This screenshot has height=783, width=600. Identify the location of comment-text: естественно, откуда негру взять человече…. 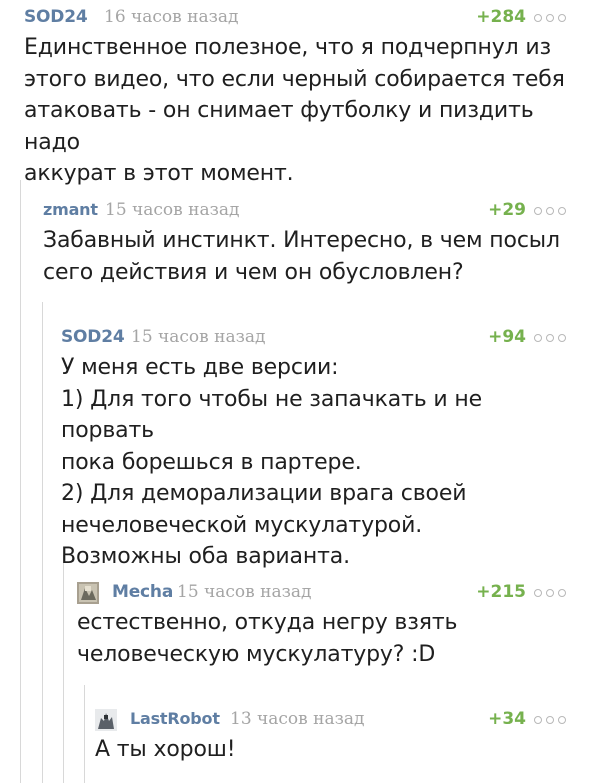
(323, 638).